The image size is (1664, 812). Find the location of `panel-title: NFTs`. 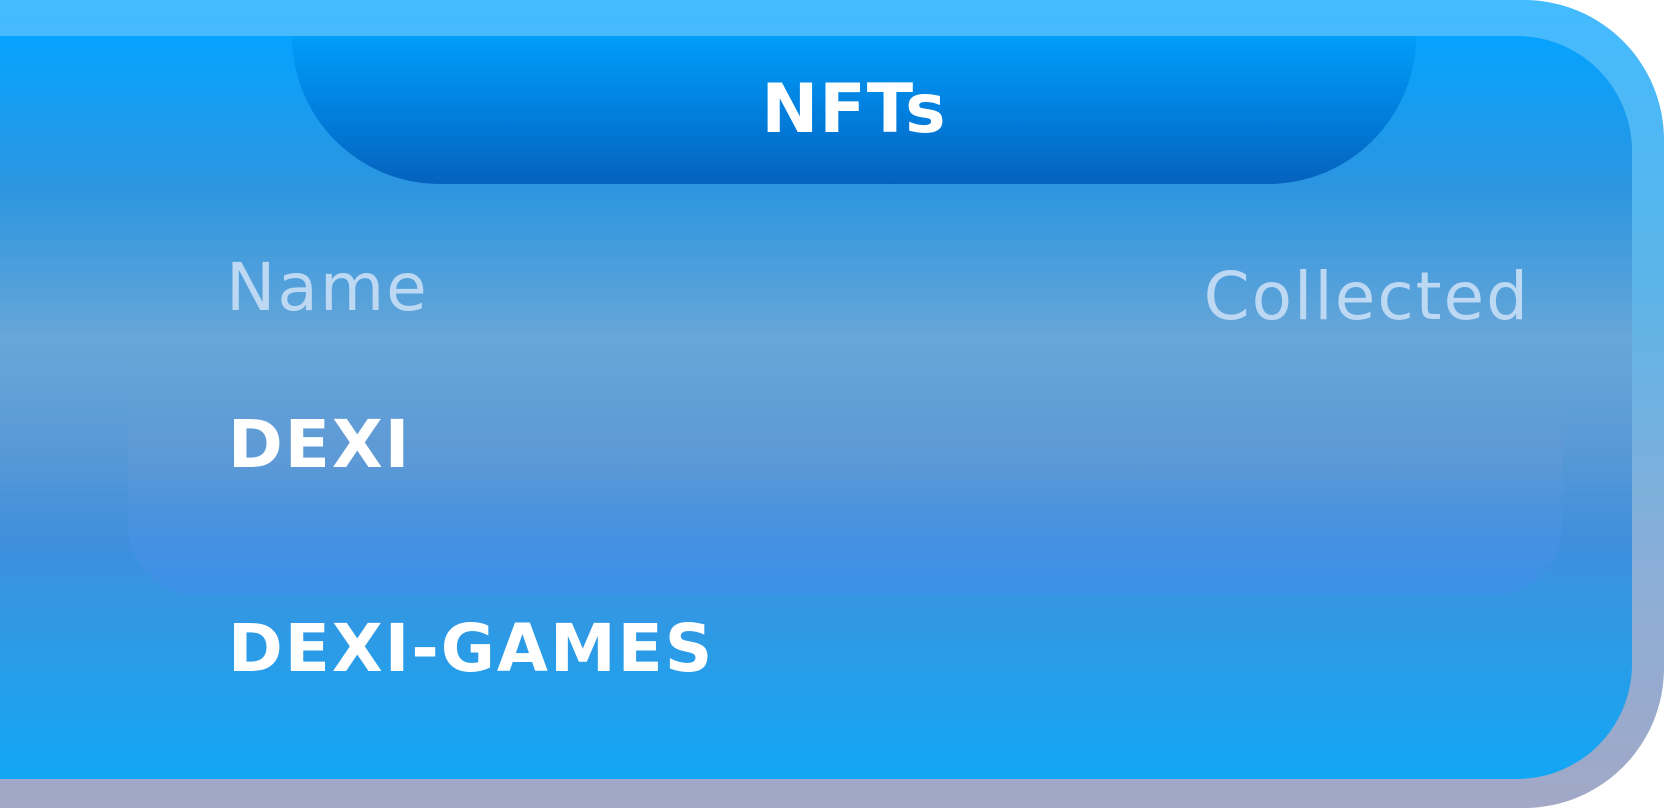

panel-title: NFTs is located at coordinates (854, 109).